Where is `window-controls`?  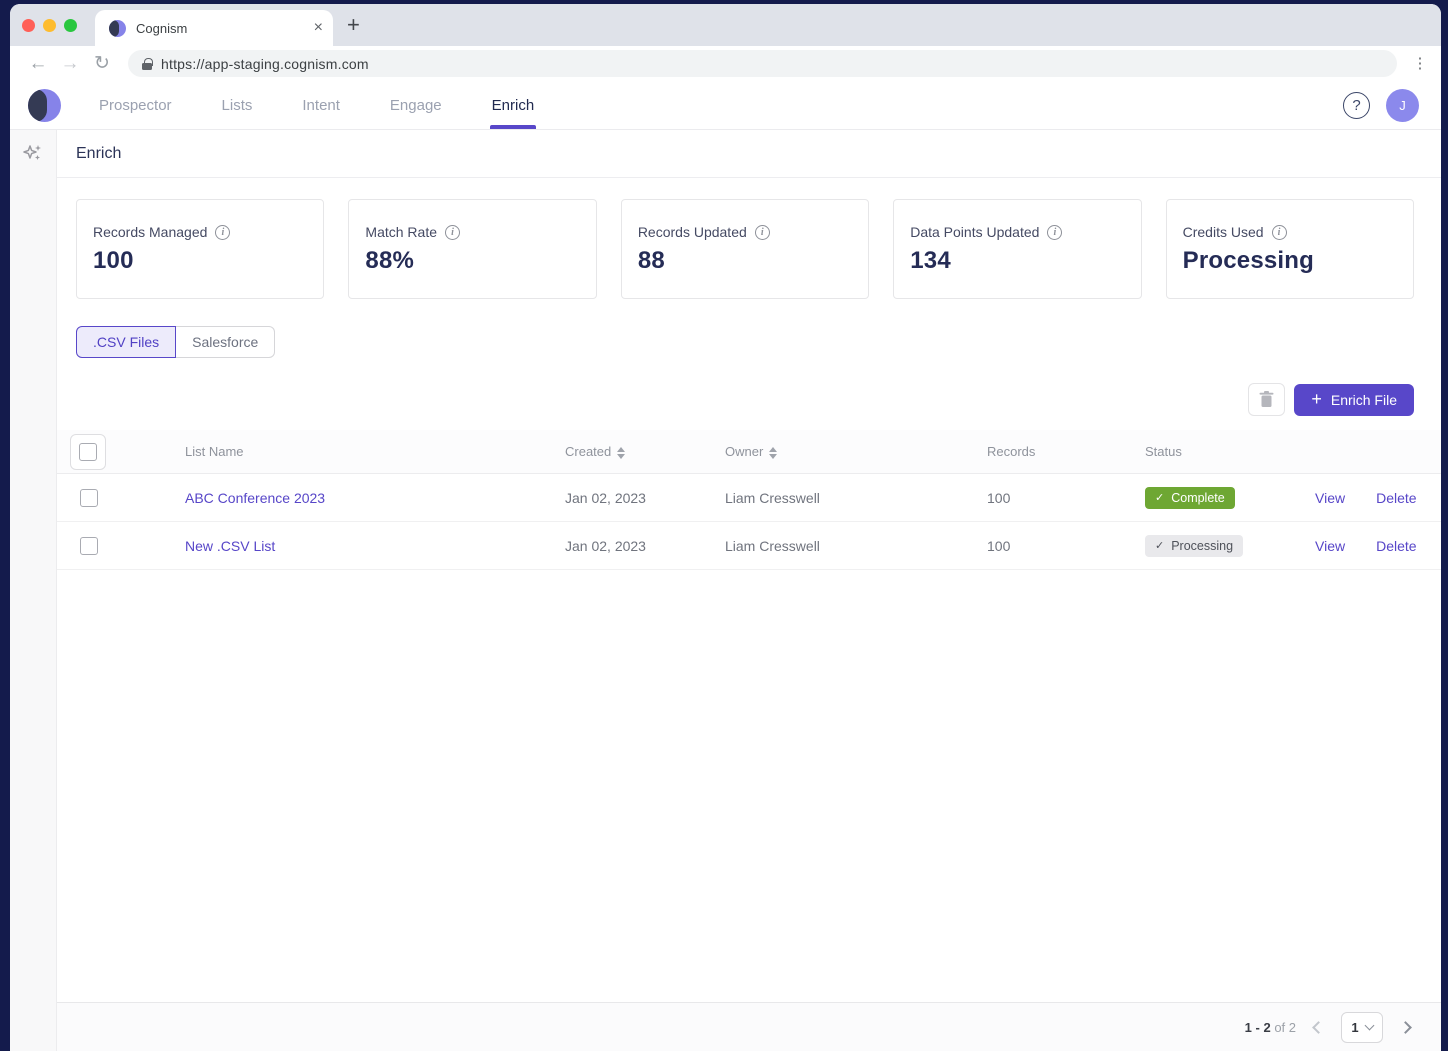 window-controls is located at coordinates (49, 25).